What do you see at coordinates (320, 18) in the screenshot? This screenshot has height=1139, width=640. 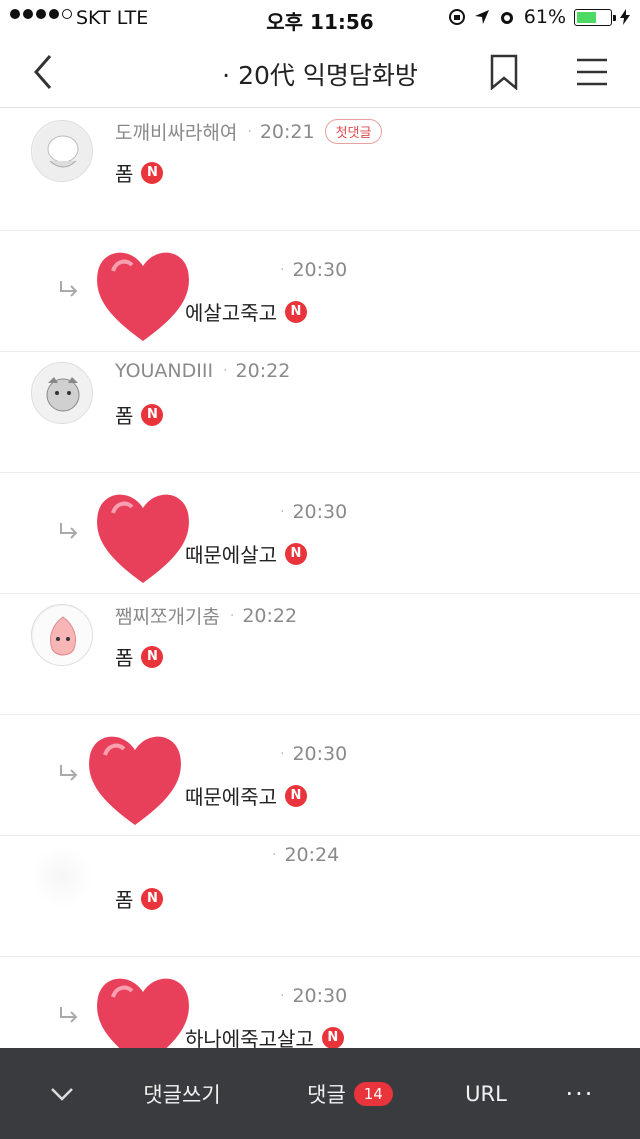 I see `status-bar: SKT LTE 오후 11:56 61%` at bounding box center [320, 18].